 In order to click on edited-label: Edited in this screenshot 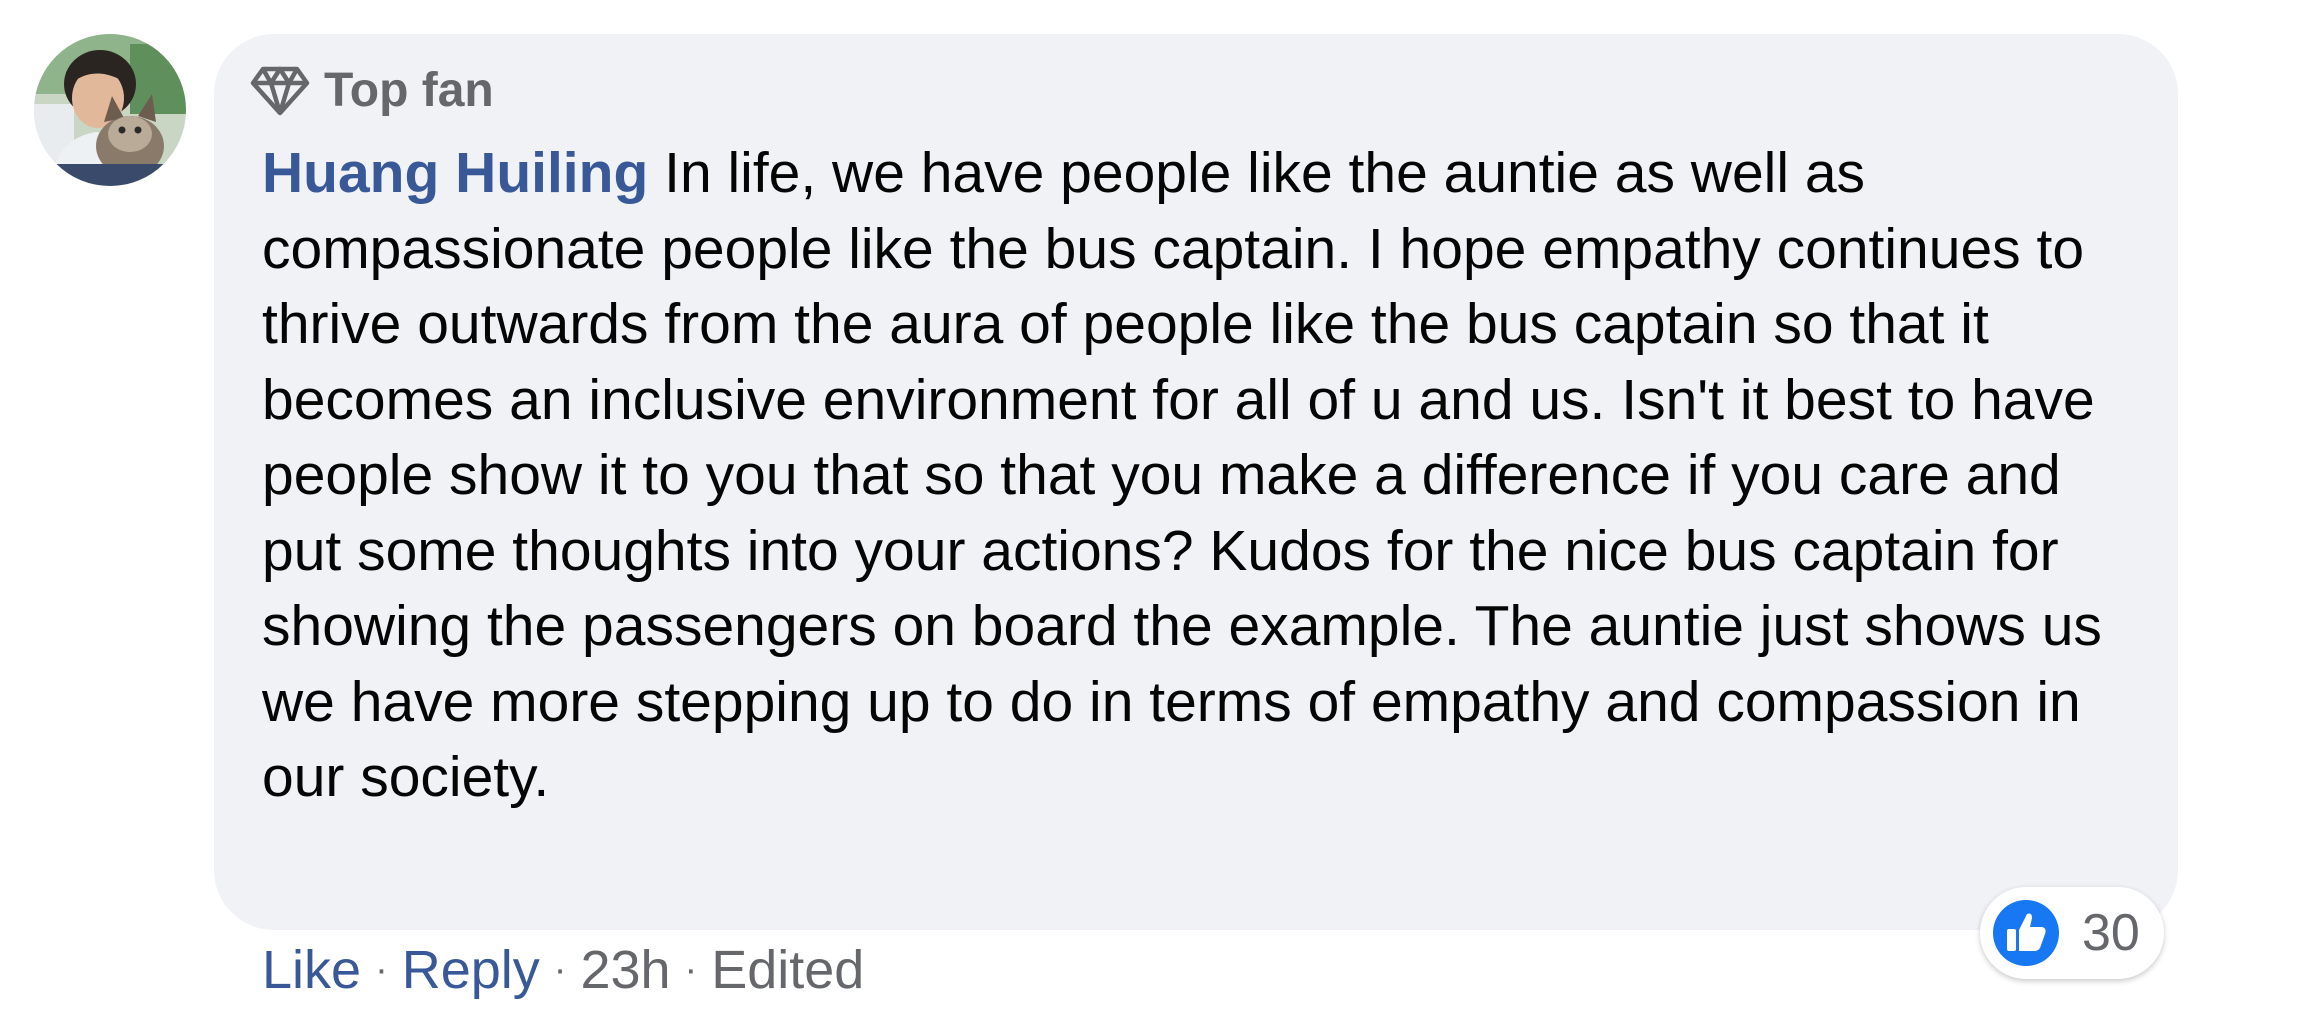, I will do `click(787, 970)`.